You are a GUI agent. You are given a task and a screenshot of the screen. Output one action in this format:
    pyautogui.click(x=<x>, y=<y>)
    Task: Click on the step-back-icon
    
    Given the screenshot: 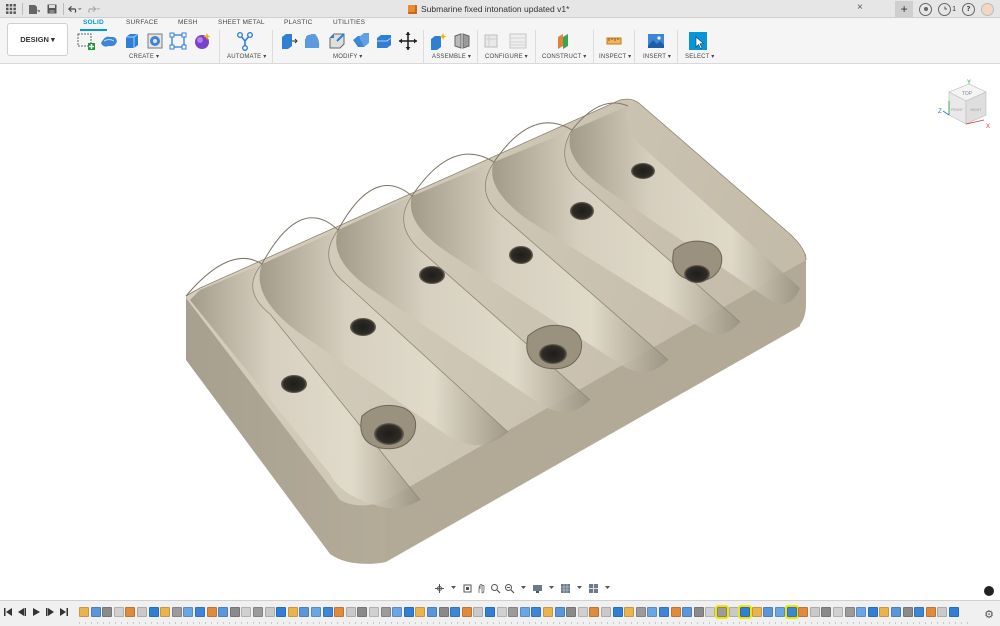 What is the action you would take?
    pyautogui.click(x=22, y=613)
    